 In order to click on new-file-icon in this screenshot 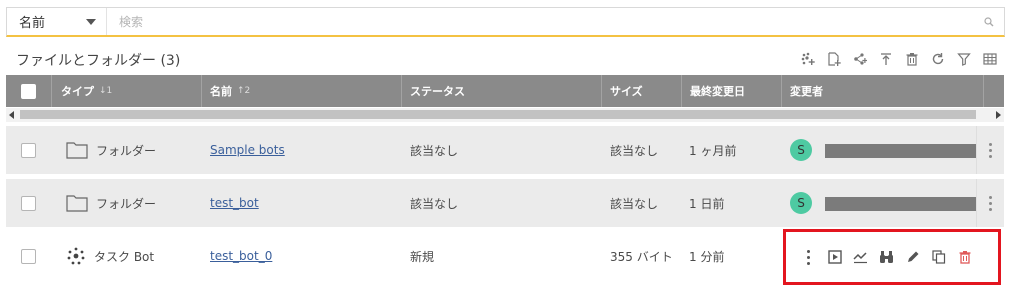, I will do `click(834, 59)`.